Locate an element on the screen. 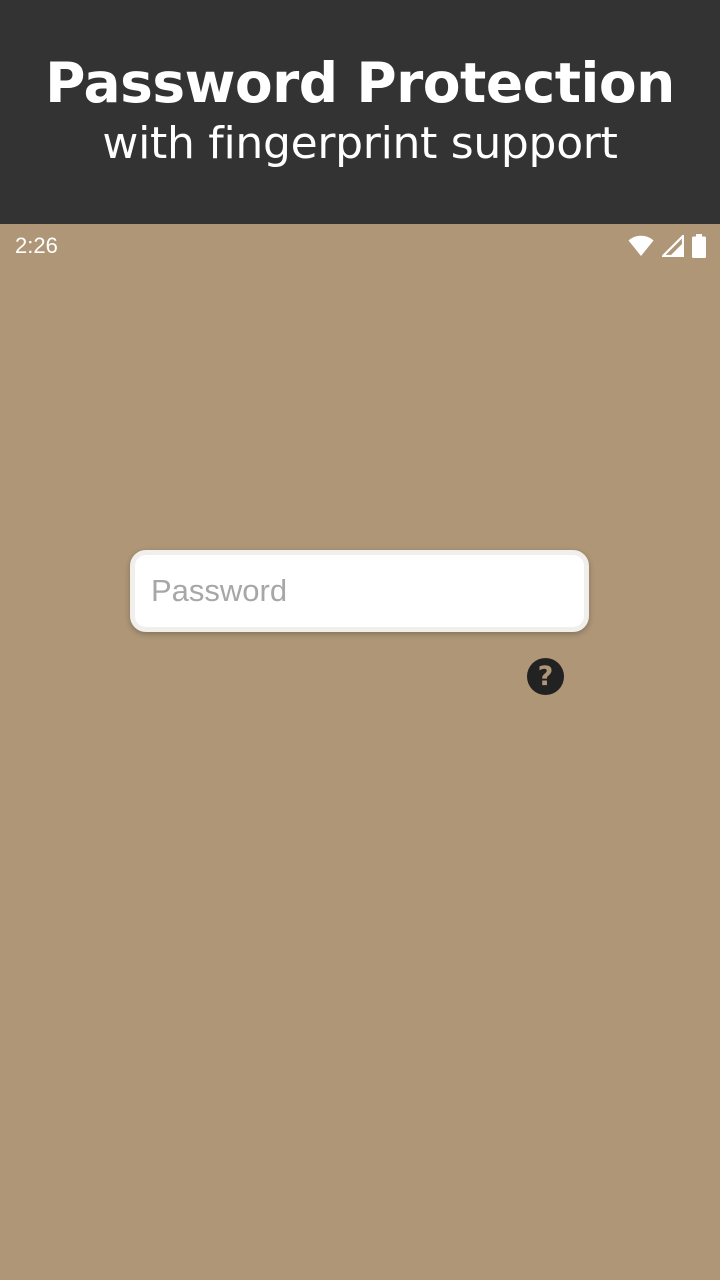 The height and width of the screenshot is (1280, 720). banner-title: Password Protection is located at coordinates (360, 83).